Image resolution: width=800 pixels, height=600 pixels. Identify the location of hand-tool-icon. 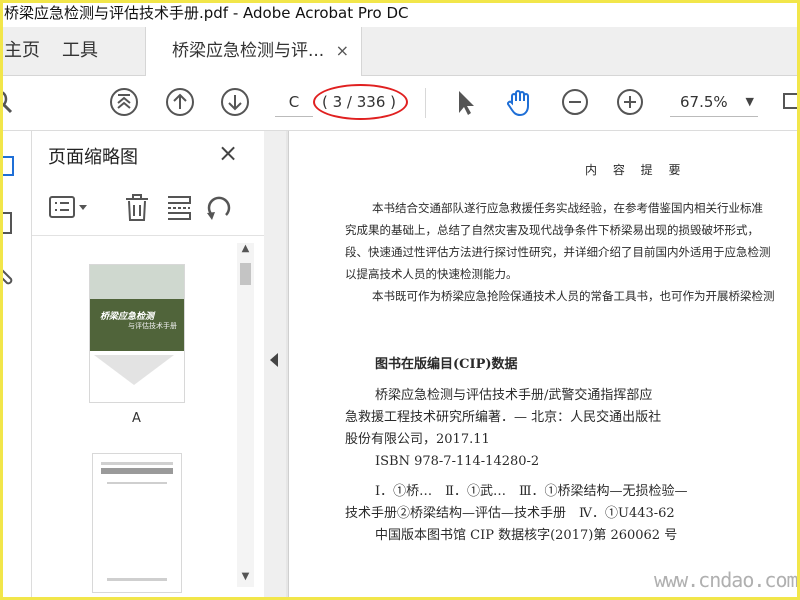
(520, 102).